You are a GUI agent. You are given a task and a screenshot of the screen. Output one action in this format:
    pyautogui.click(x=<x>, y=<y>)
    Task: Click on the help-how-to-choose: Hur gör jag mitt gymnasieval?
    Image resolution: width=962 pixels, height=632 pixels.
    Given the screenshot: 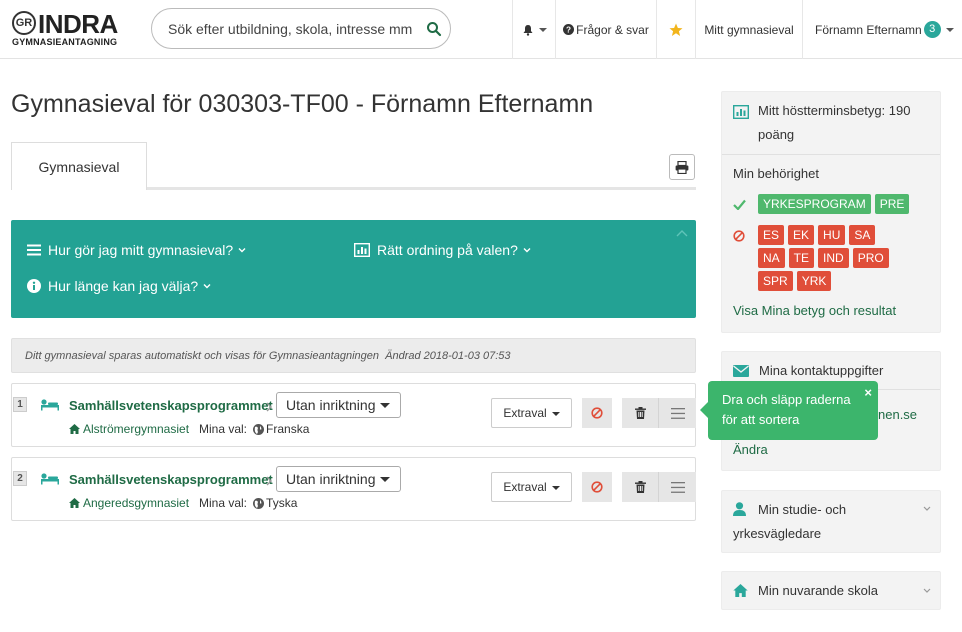 What is the action you would take?
    pyautogui.click(x=140, y=250)
    